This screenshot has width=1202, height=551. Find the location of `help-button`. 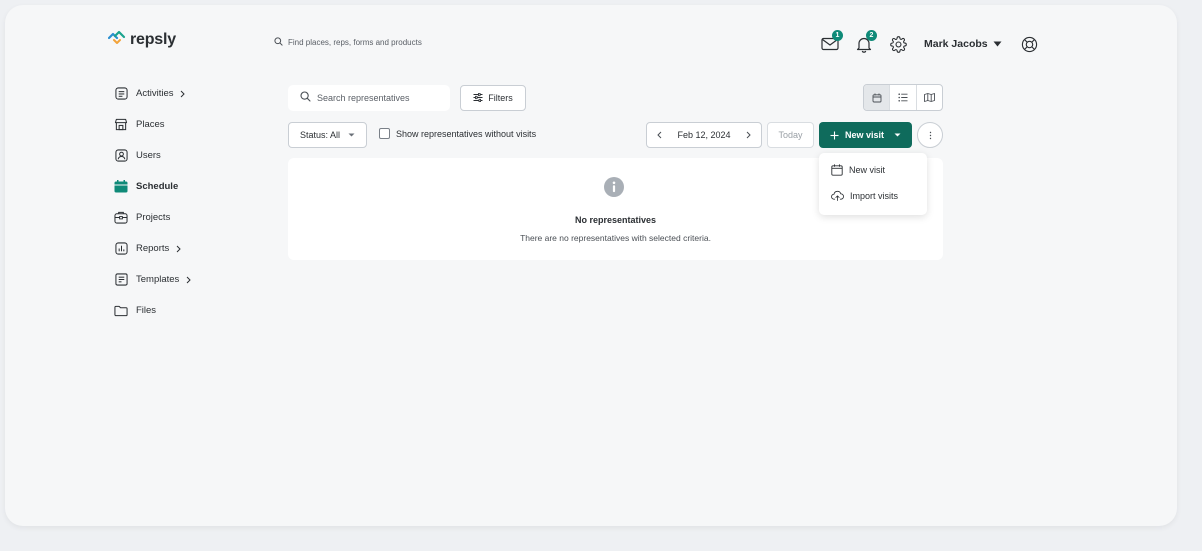

help-button is located at coordinates (1030, 44).